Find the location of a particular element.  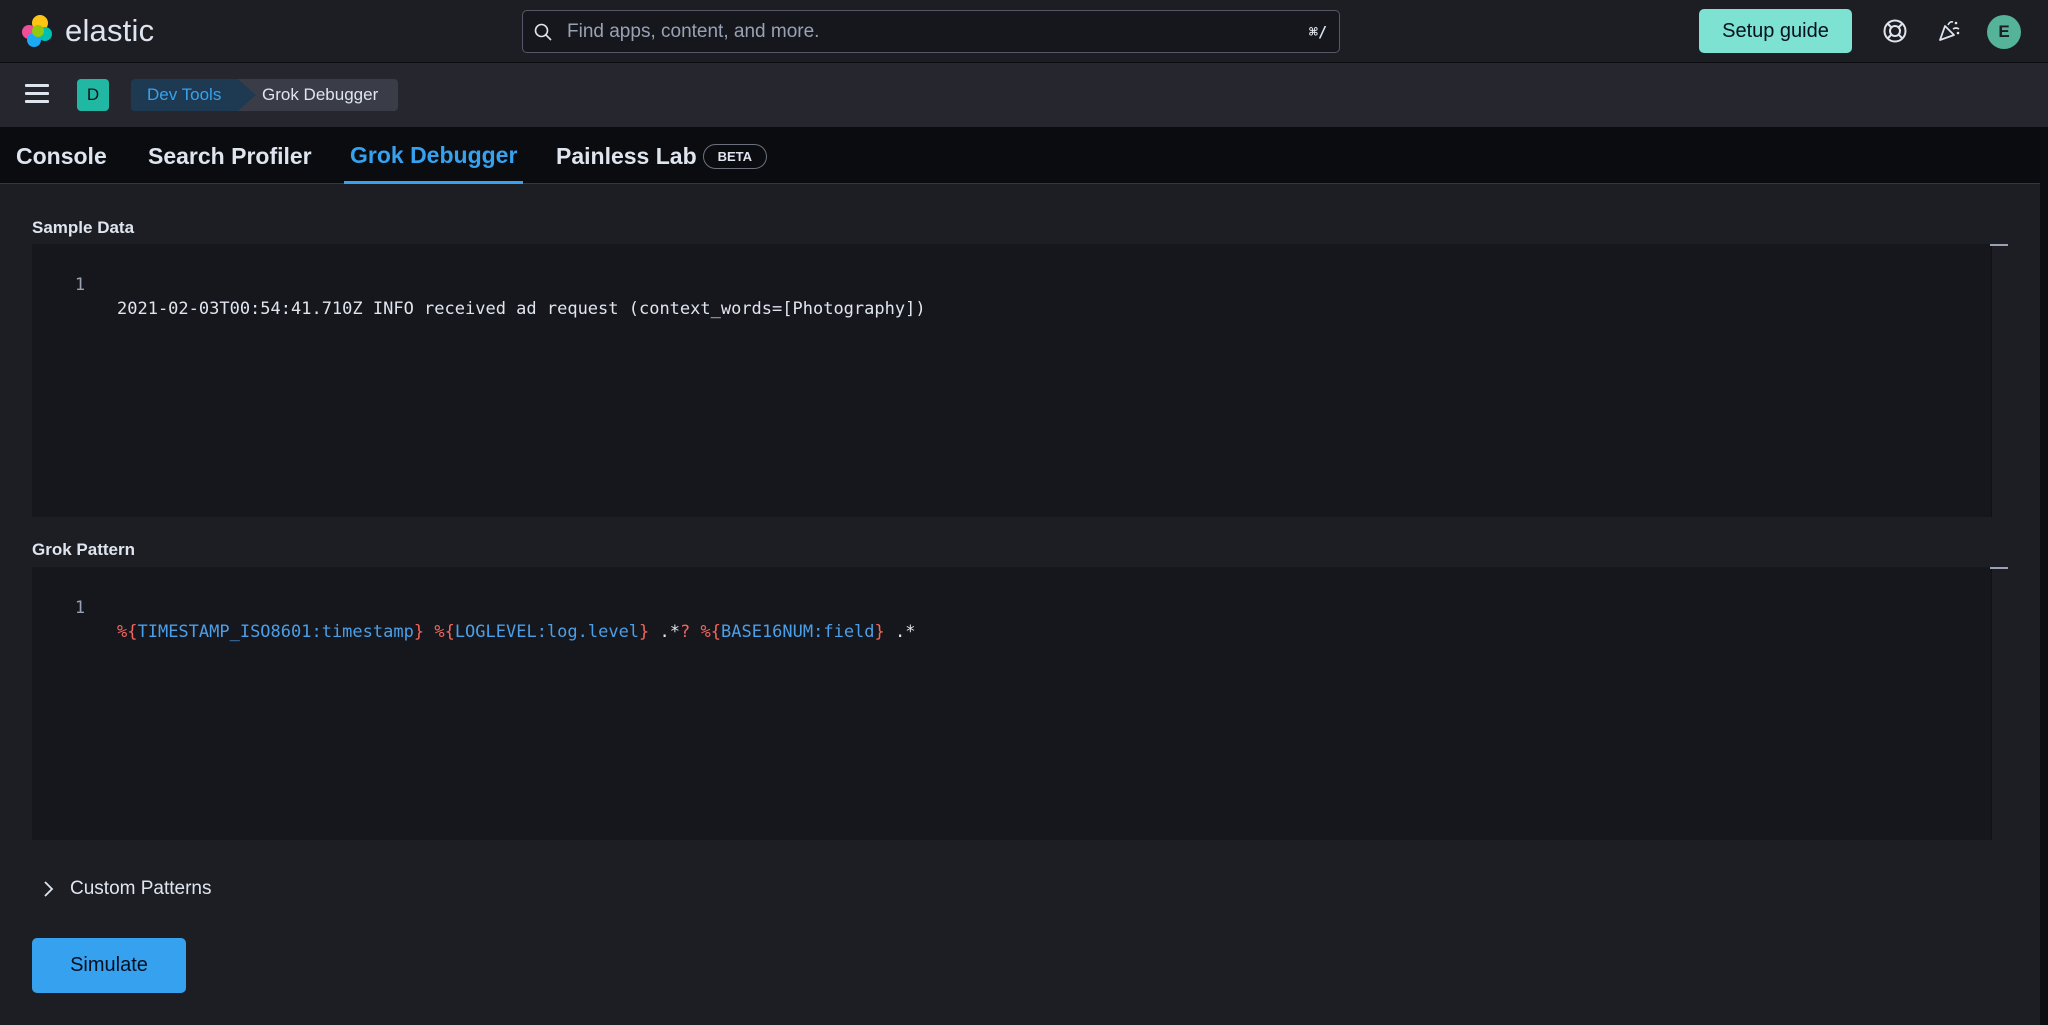

logo-text: elastic is located at coordinates (110, 30).